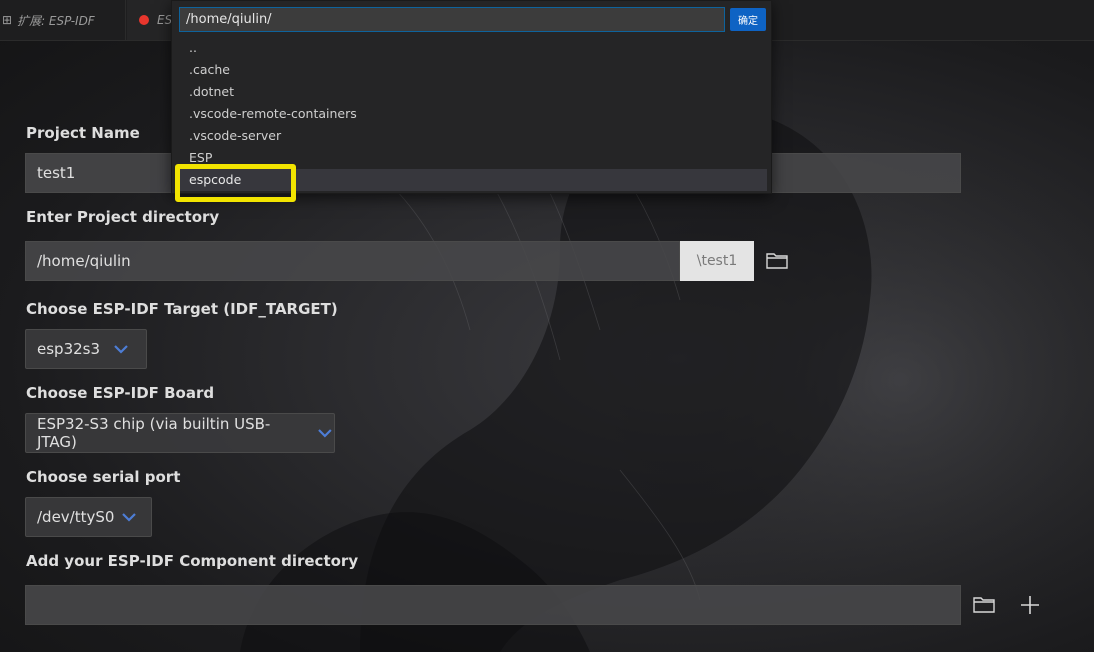  What do you see at coordinates (717, 261) in the screenshot?
I see `project-directory-suffix: \test1` at bounding box center [717, 261].